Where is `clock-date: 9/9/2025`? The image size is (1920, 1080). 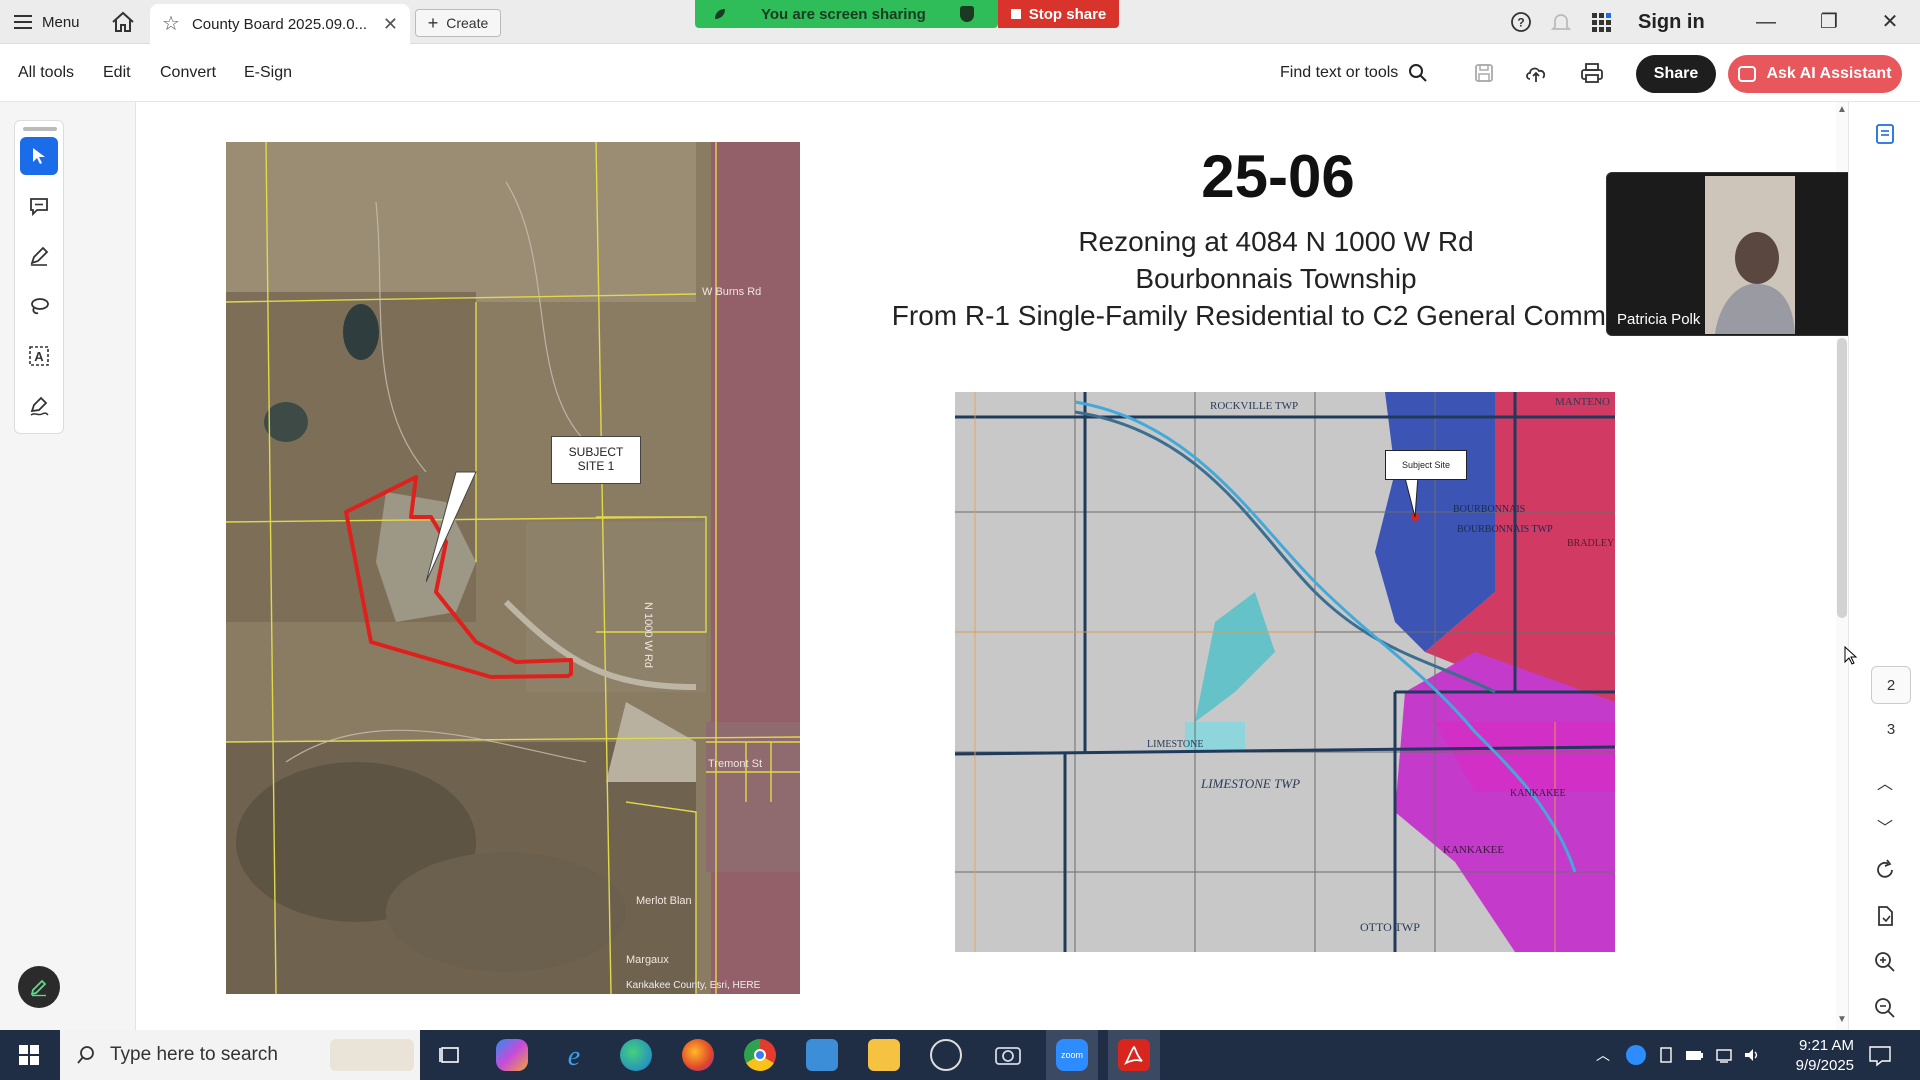
clock-date: 9/9/2025 is located at coordinates (1824, 1065).